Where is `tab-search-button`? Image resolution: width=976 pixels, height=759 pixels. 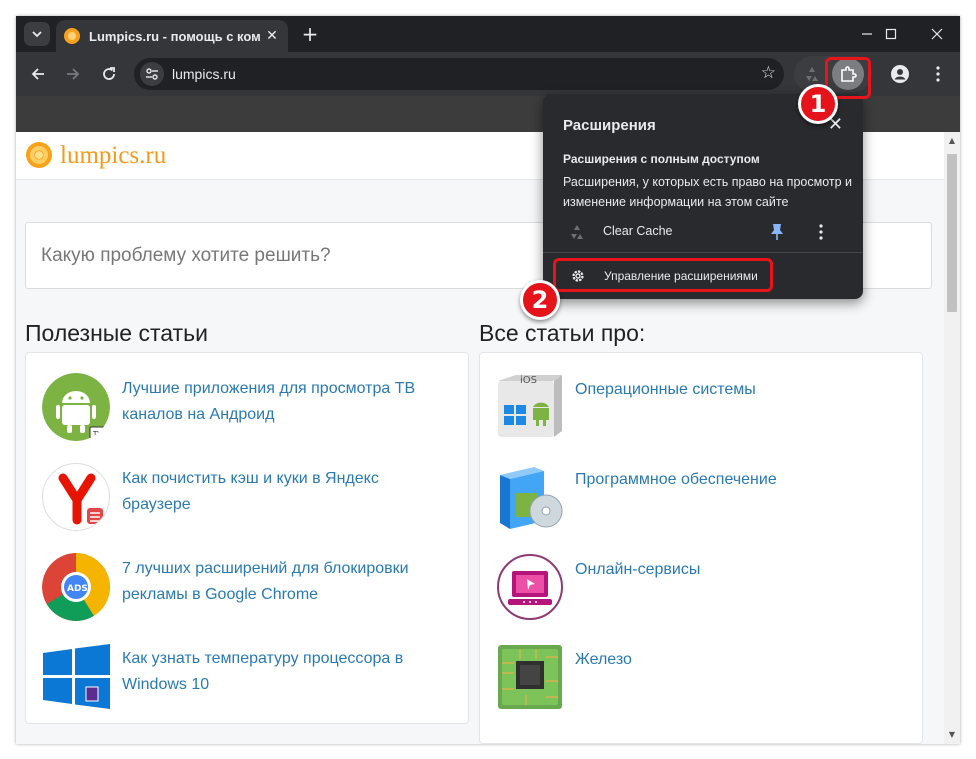
tab-search-button is located at coordinates (37, 34).